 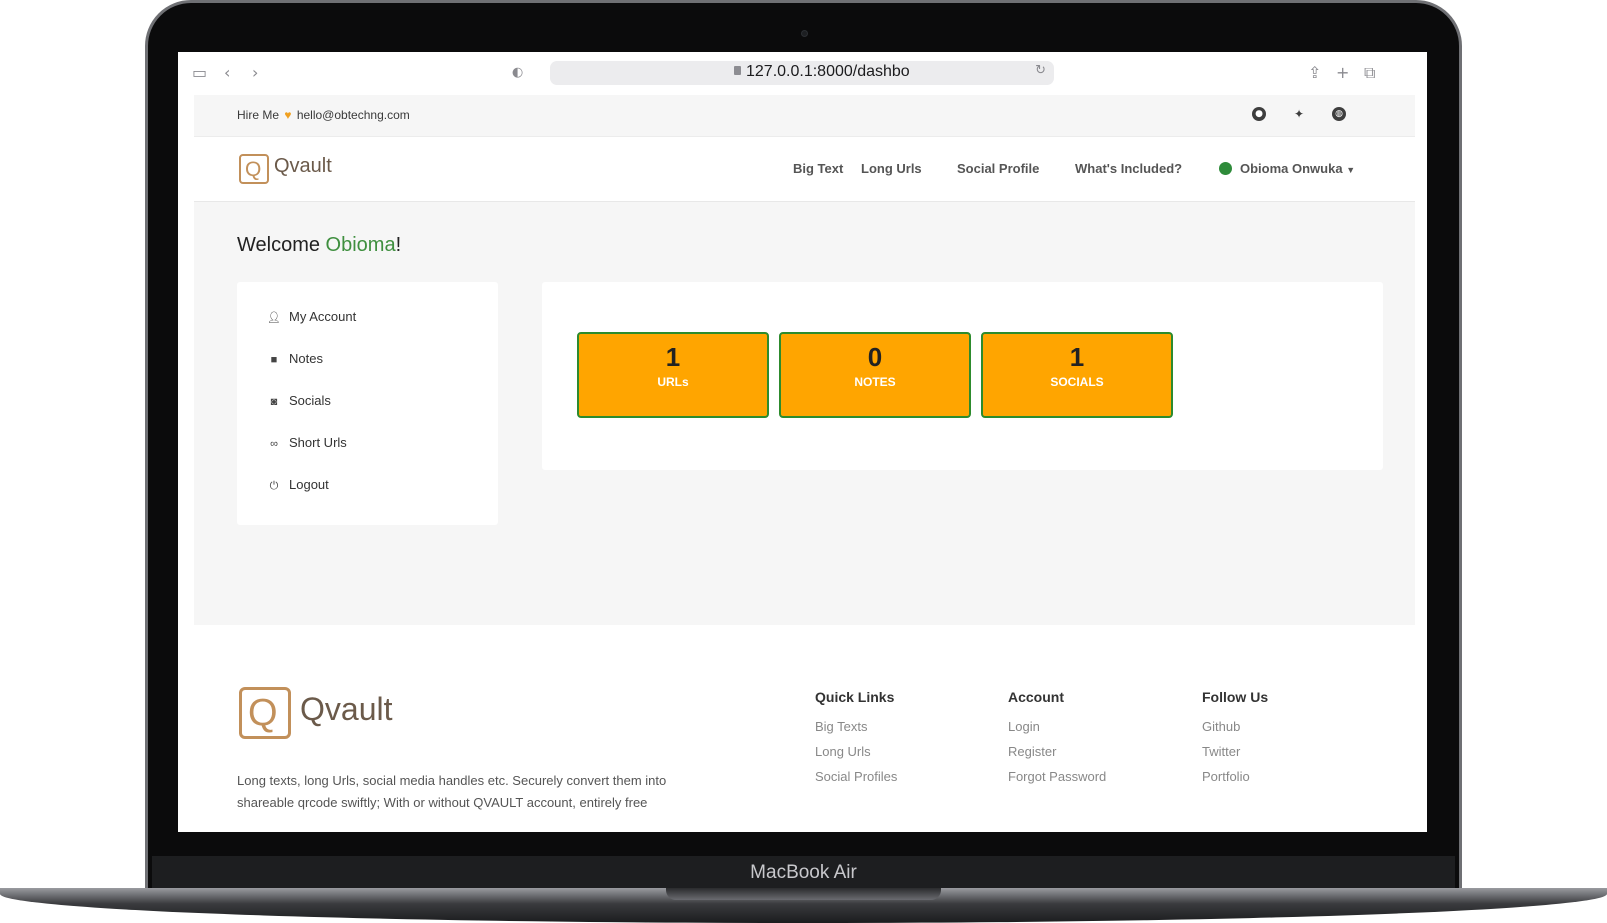 I want to click on sidebar-item-short-urls: ∞ Short Urls, so click(x=307, y=445).